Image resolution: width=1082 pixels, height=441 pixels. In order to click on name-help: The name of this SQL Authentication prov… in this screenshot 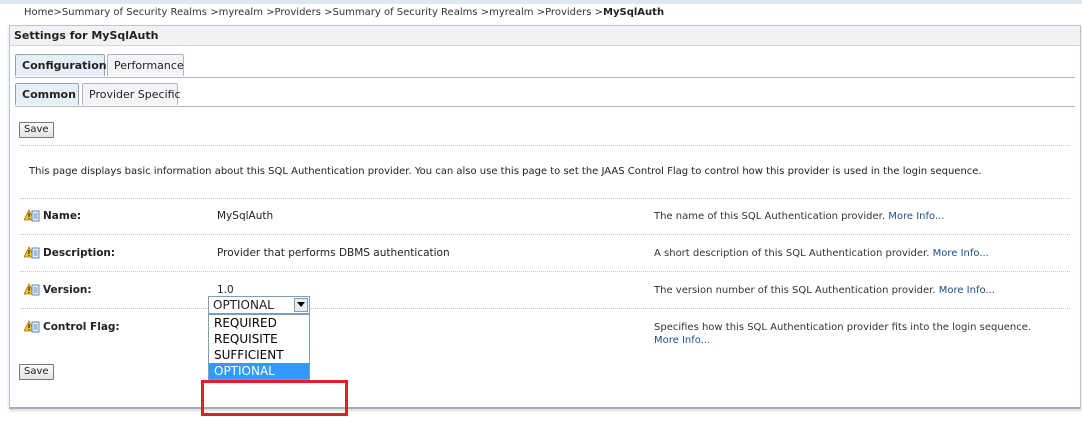, I will do `click(854, 216)`.